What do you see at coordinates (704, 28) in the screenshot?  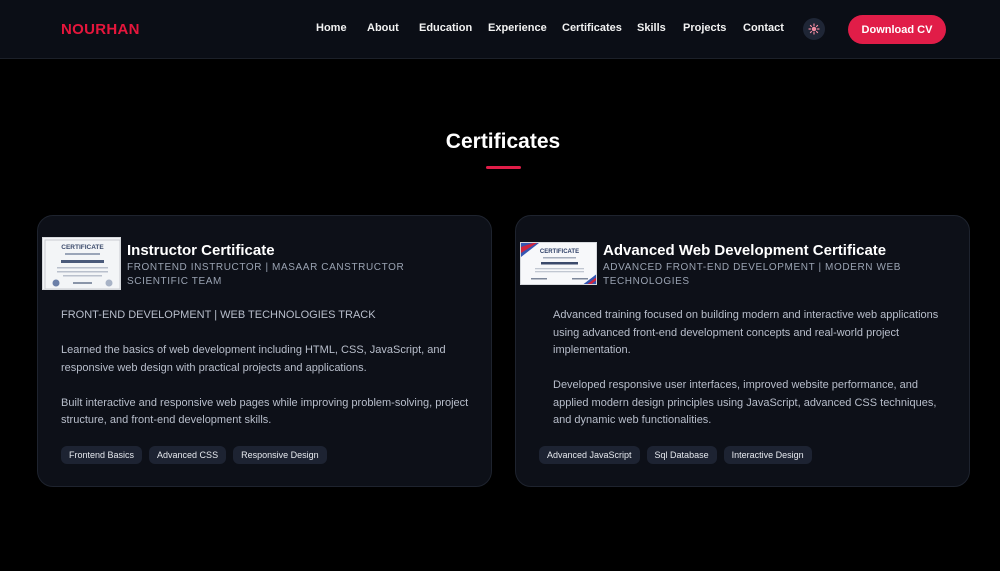 I see `nav-link-projects: Projects` at bounding box center [704, 28].